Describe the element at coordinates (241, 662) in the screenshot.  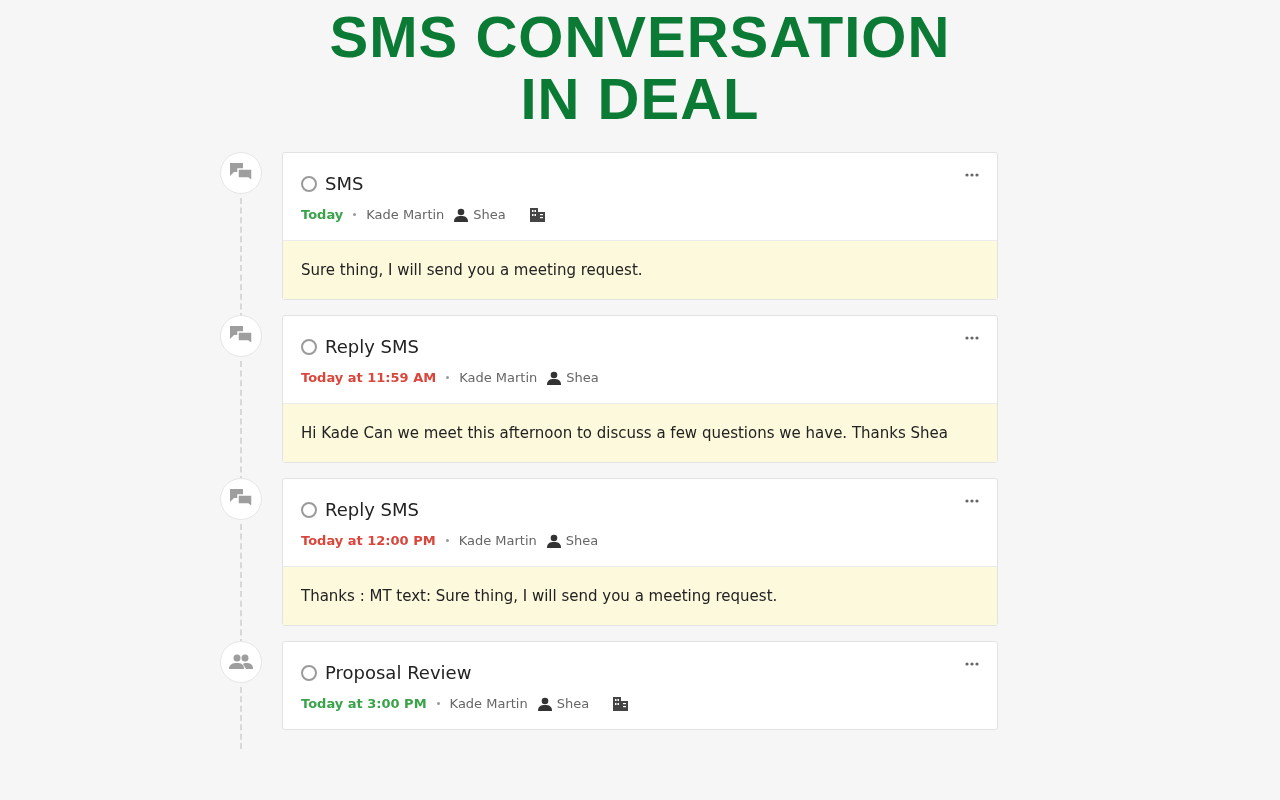
I see `people-icon` at that location.